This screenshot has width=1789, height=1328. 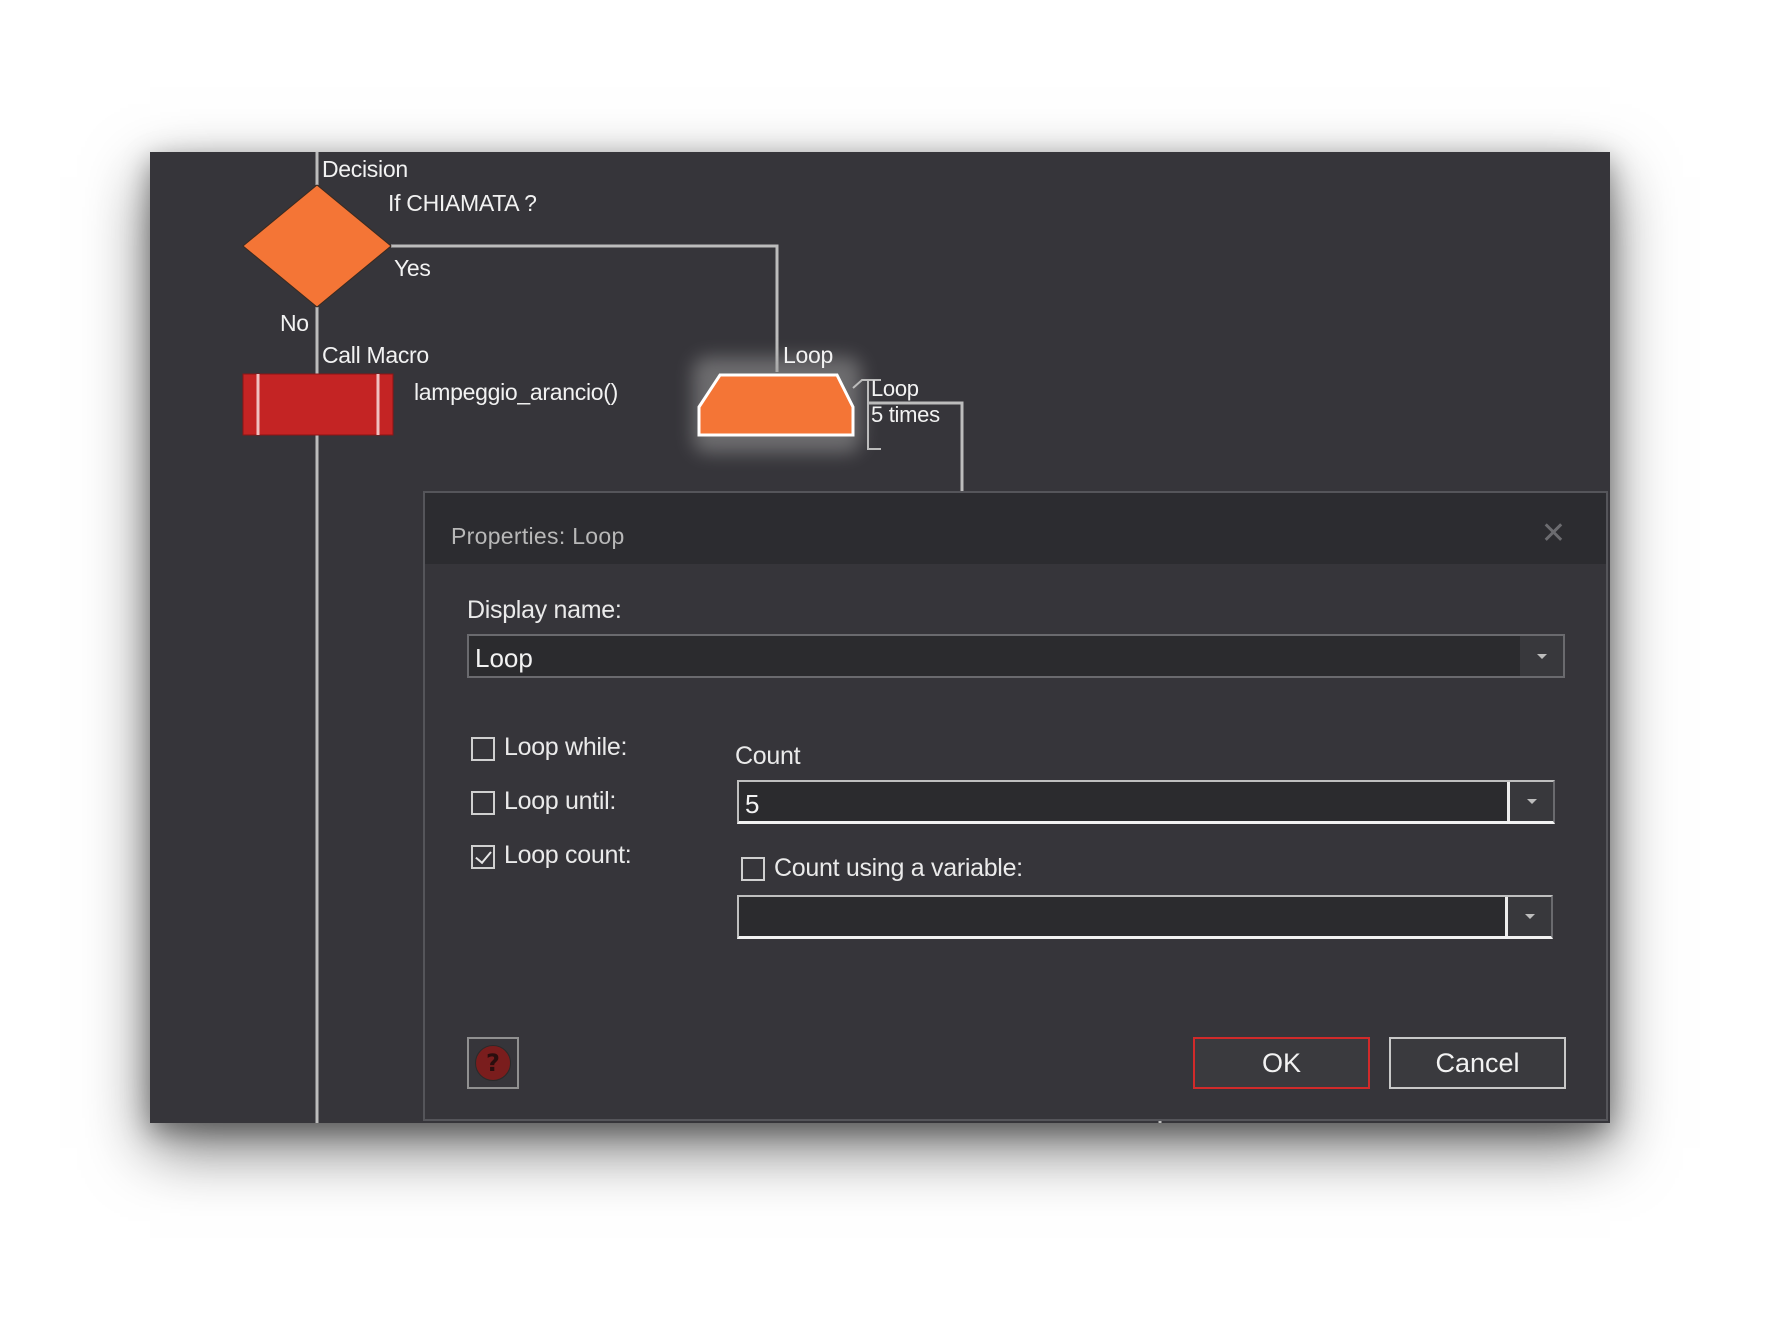 I want to click on loop-count-checkbox, so click(x=483, y=857).